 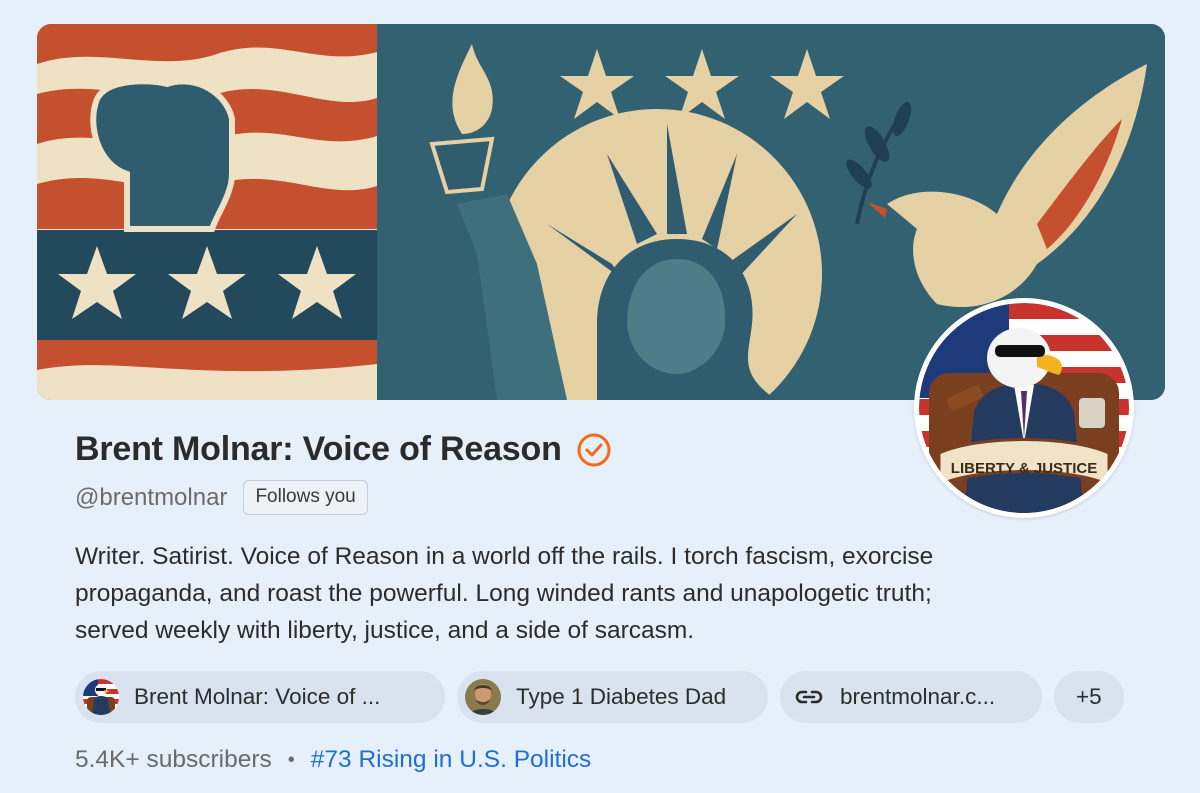 I want to click on eagle-avatar-image: LIBERTY & JUSTICE, so click(x=1024, y=408).